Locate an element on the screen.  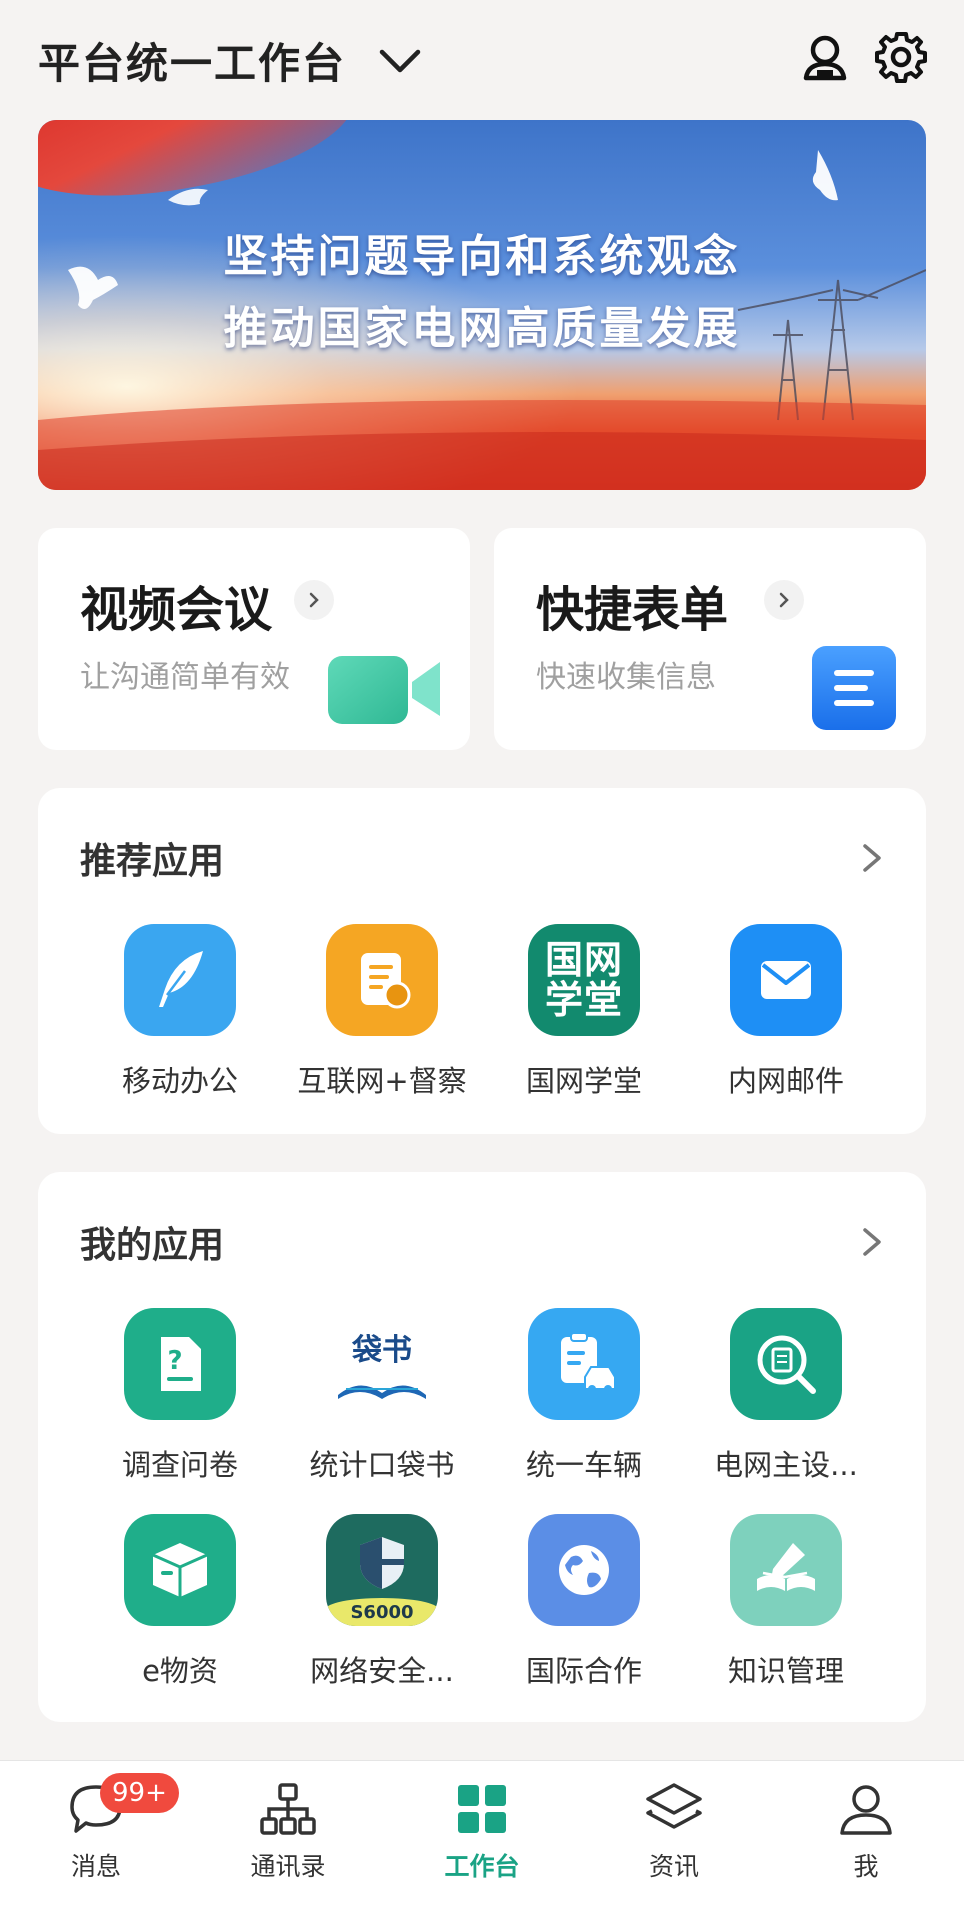
quick-form-subtitle: 快速收集信息 is located at coordinates (626, 677).